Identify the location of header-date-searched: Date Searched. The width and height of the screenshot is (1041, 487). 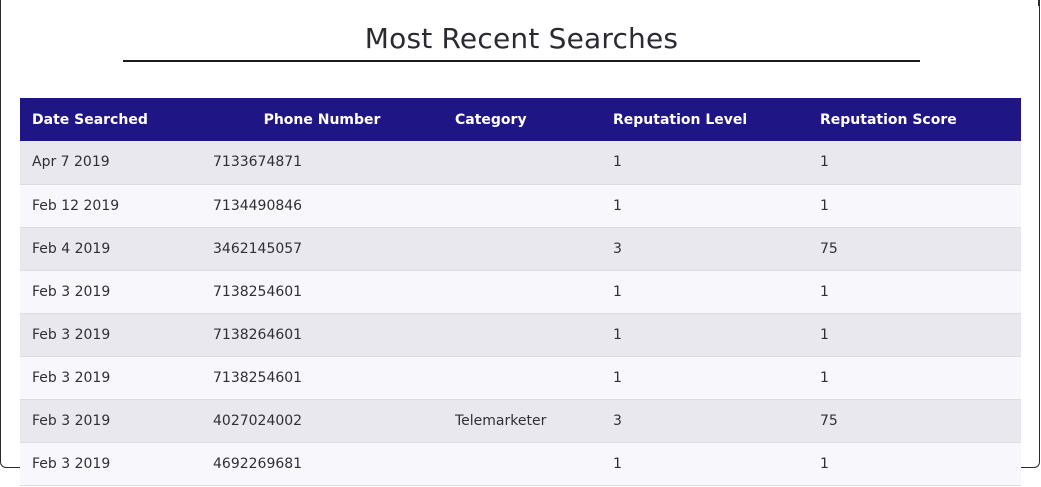
(90, 119).